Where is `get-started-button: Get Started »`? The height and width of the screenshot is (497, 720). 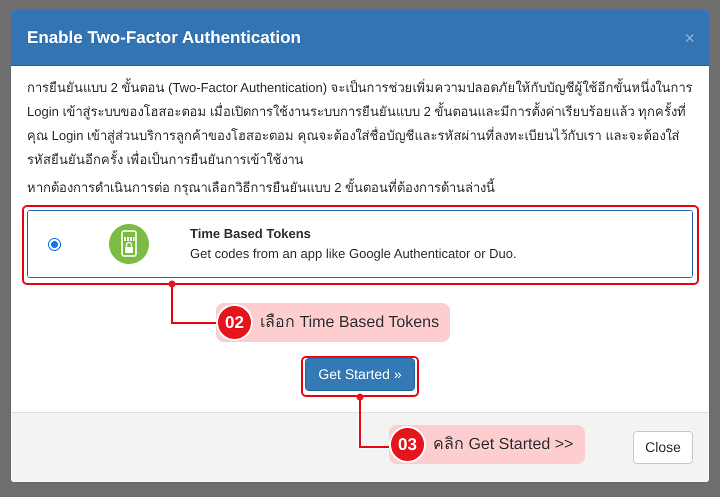 get-started-button: Get Started » is located at coordinates (360, 374).